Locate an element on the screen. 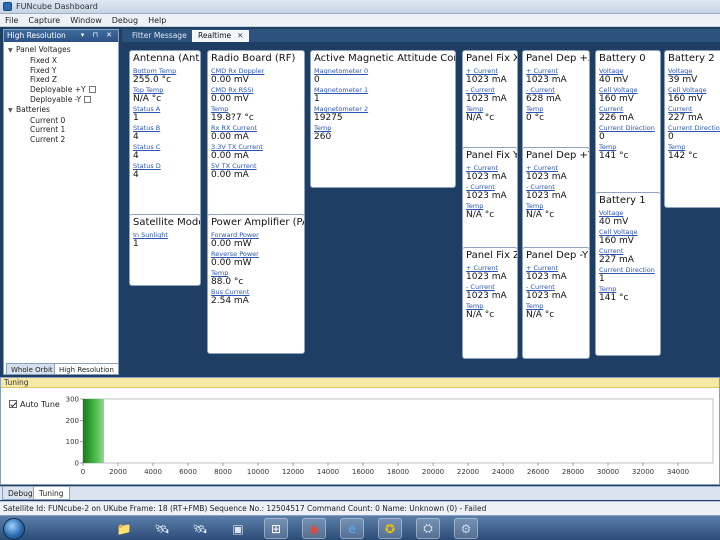 This screenshot has height=540, width=720. field-label: Status A is located at coordinates (165, 109).